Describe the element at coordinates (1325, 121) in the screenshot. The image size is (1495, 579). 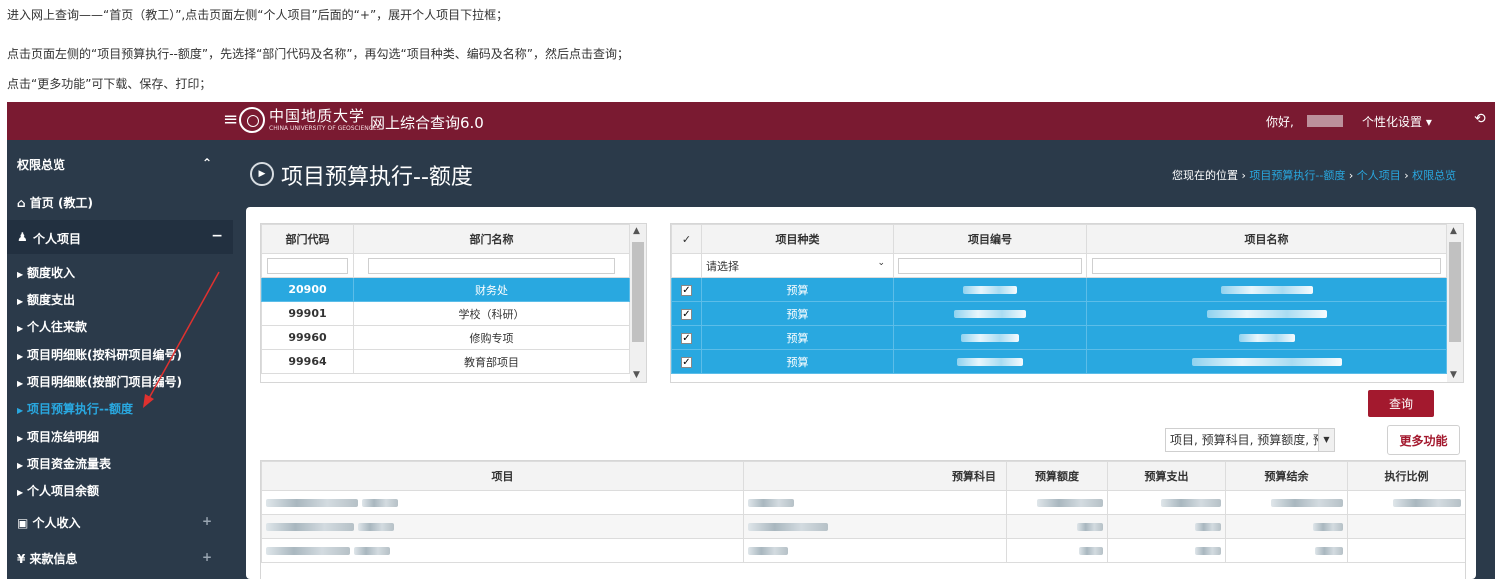
I see `username-redacted` at that location.